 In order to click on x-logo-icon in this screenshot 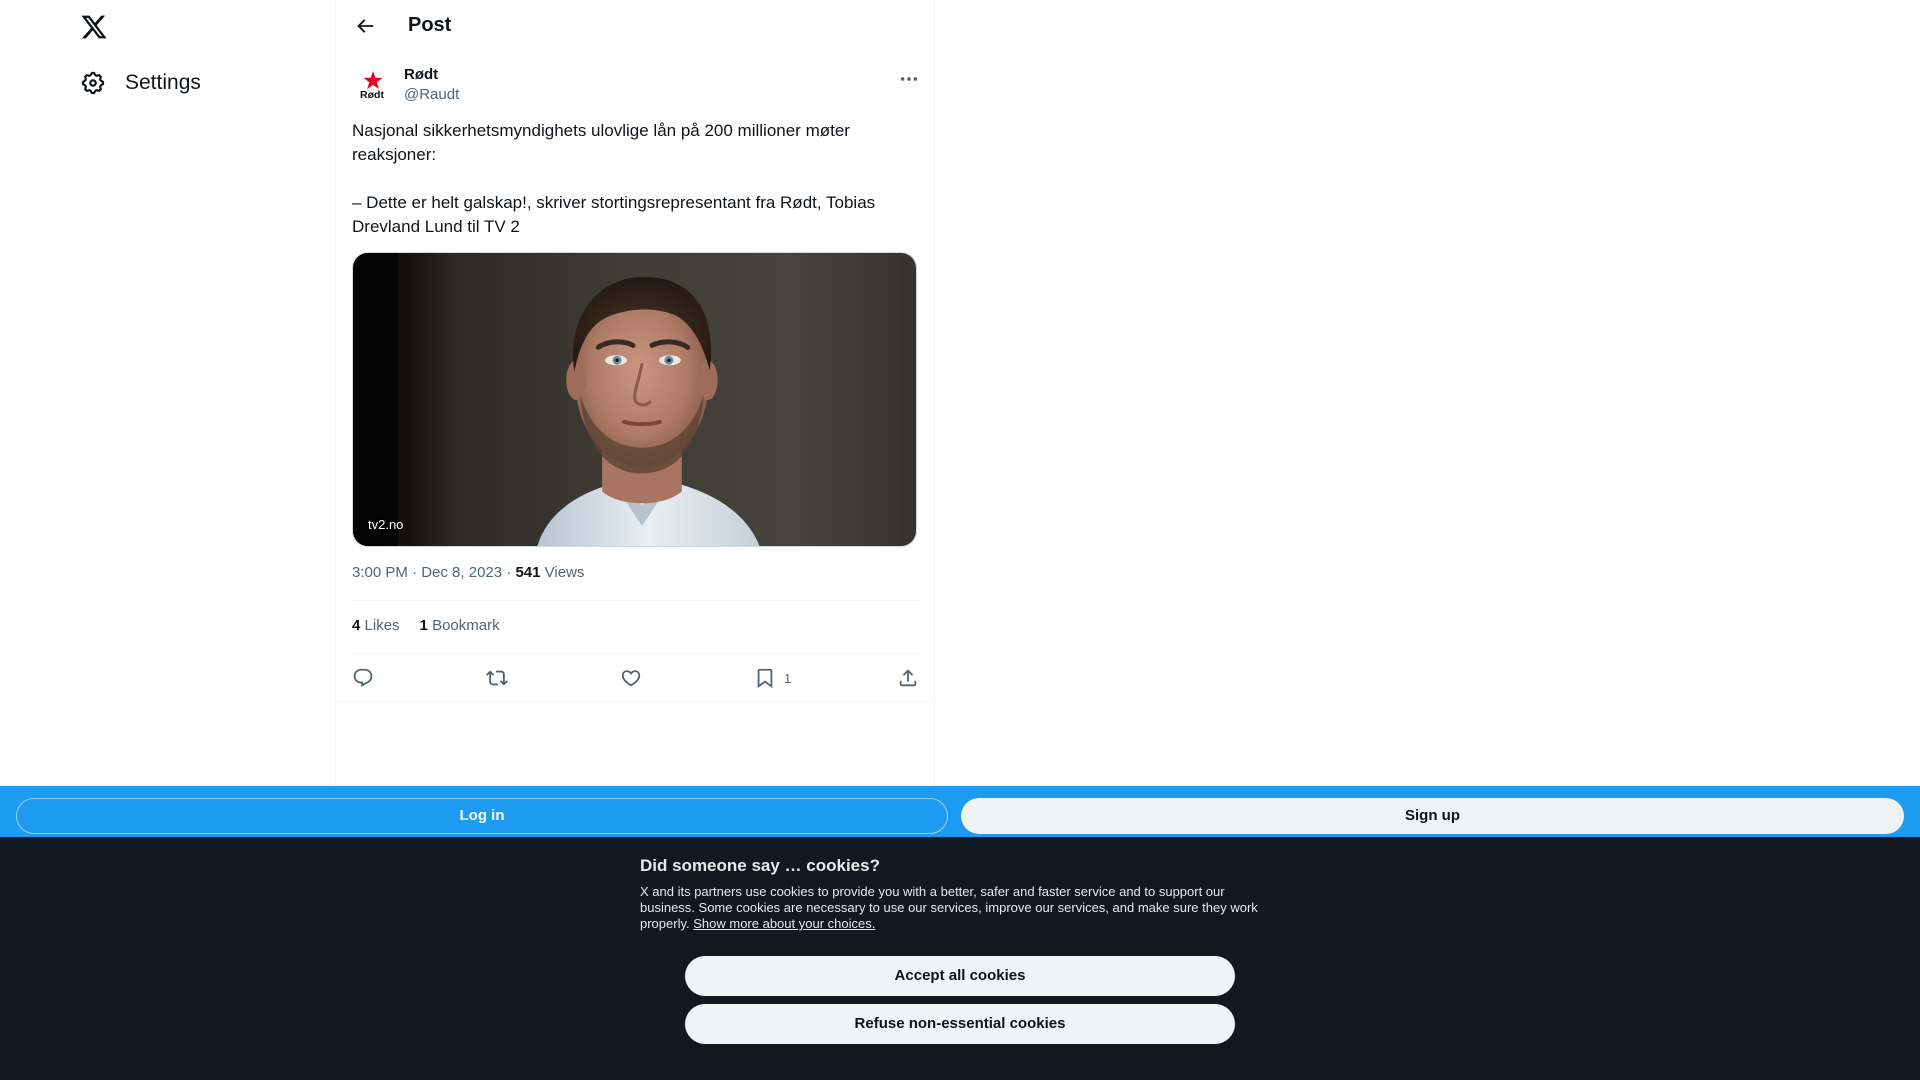, I will do `click(94, 27)`.